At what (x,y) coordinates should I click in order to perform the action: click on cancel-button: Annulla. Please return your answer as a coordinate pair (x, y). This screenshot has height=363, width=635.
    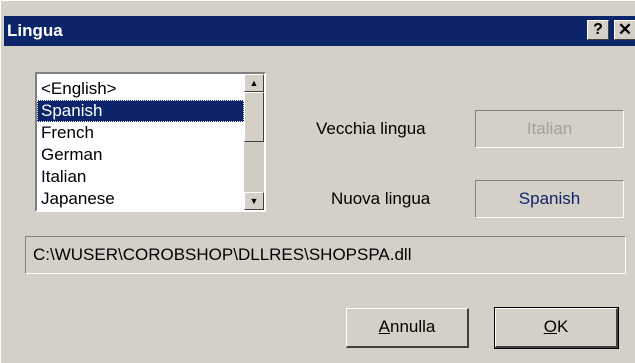
    Looking at the image, I should click on (407, 328).